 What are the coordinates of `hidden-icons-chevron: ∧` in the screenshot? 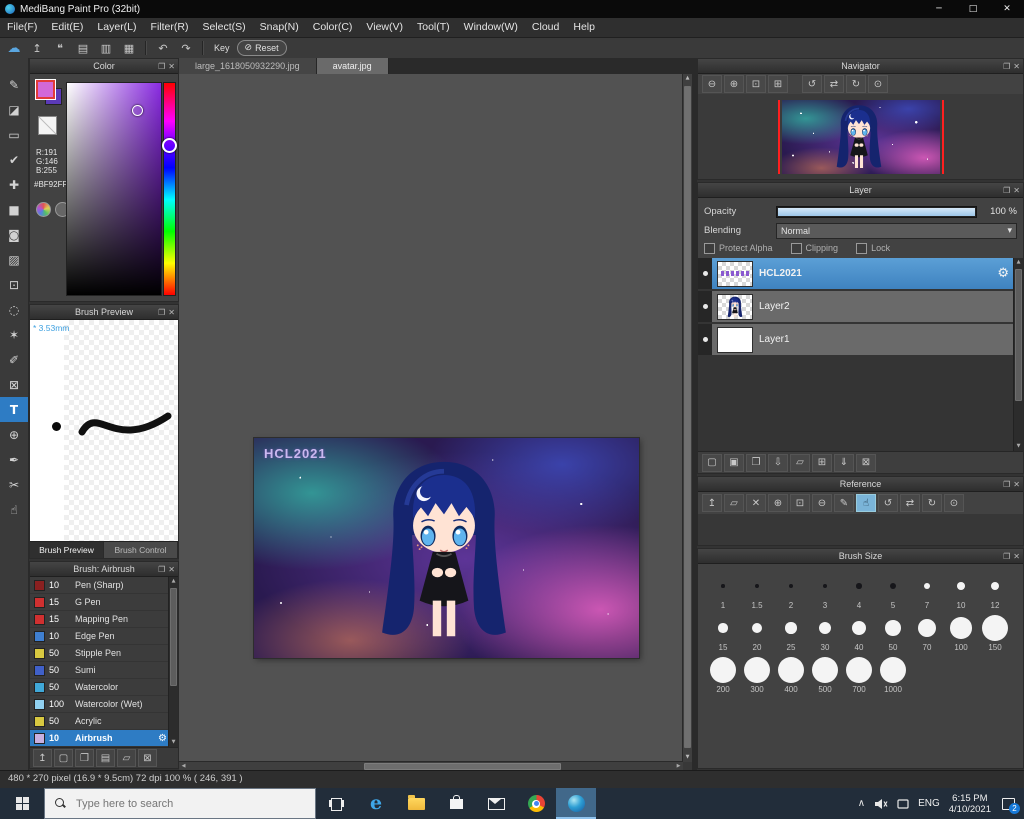 It's located at (861, 803).